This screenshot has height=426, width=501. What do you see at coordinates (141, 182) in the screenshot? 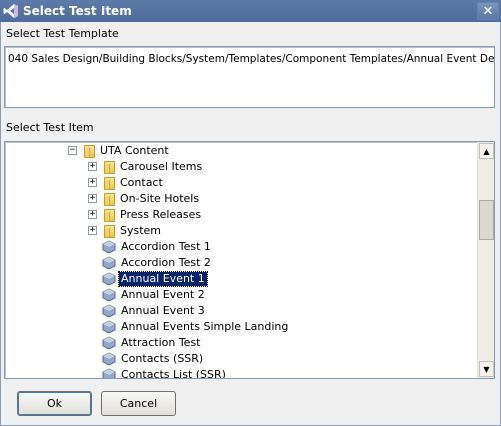
I see `tree-item-label: Contact` at bounding box center [141, 182].